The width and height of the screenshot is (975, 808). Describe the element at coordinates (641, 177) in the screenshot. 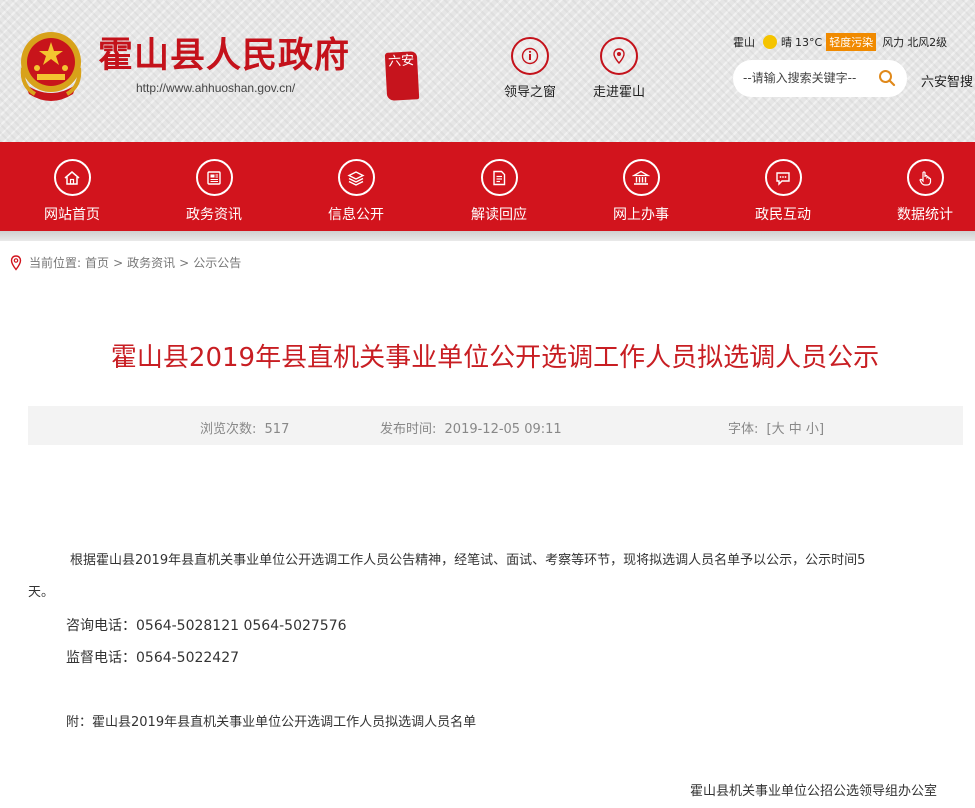

I see `building-icon` at that location.